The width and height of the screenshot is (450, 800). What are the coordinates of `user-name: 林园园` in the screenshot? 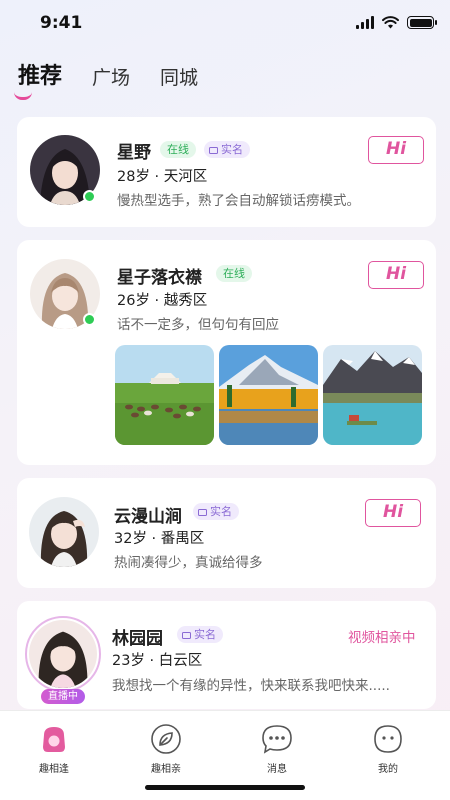 It's located at (137, 639).